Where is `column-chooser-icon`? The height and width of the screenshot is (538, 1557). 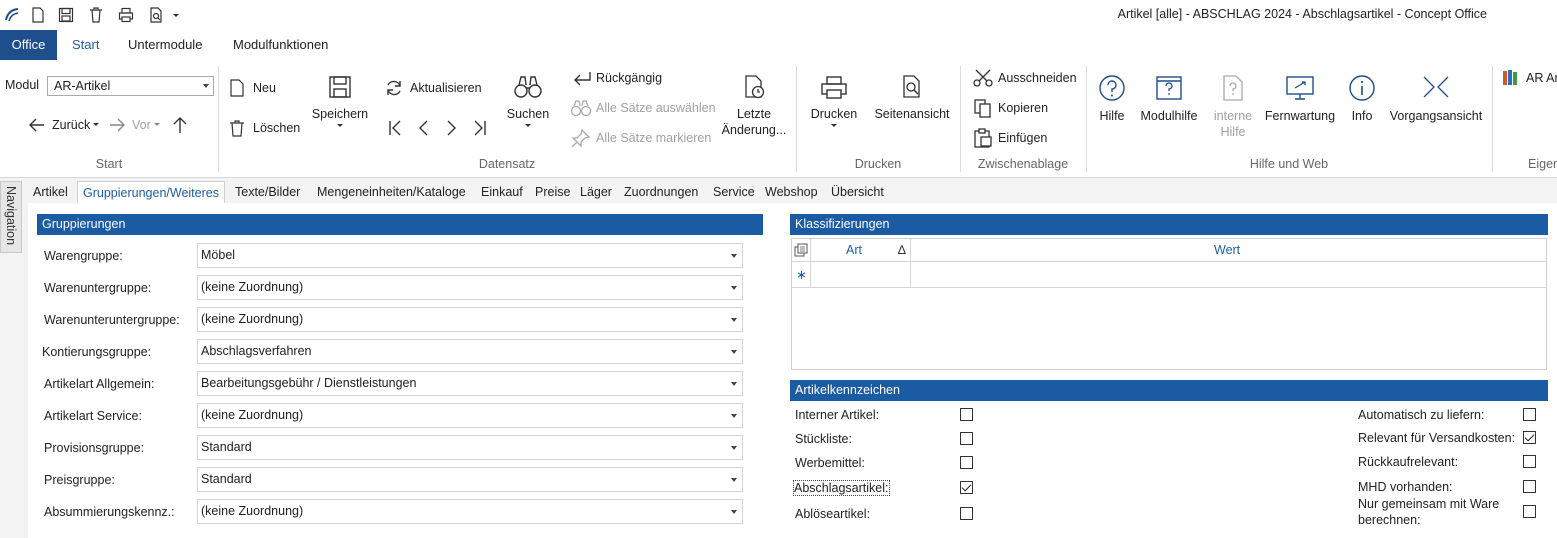
column-chooser-icon is located at coordinates (801, 250).